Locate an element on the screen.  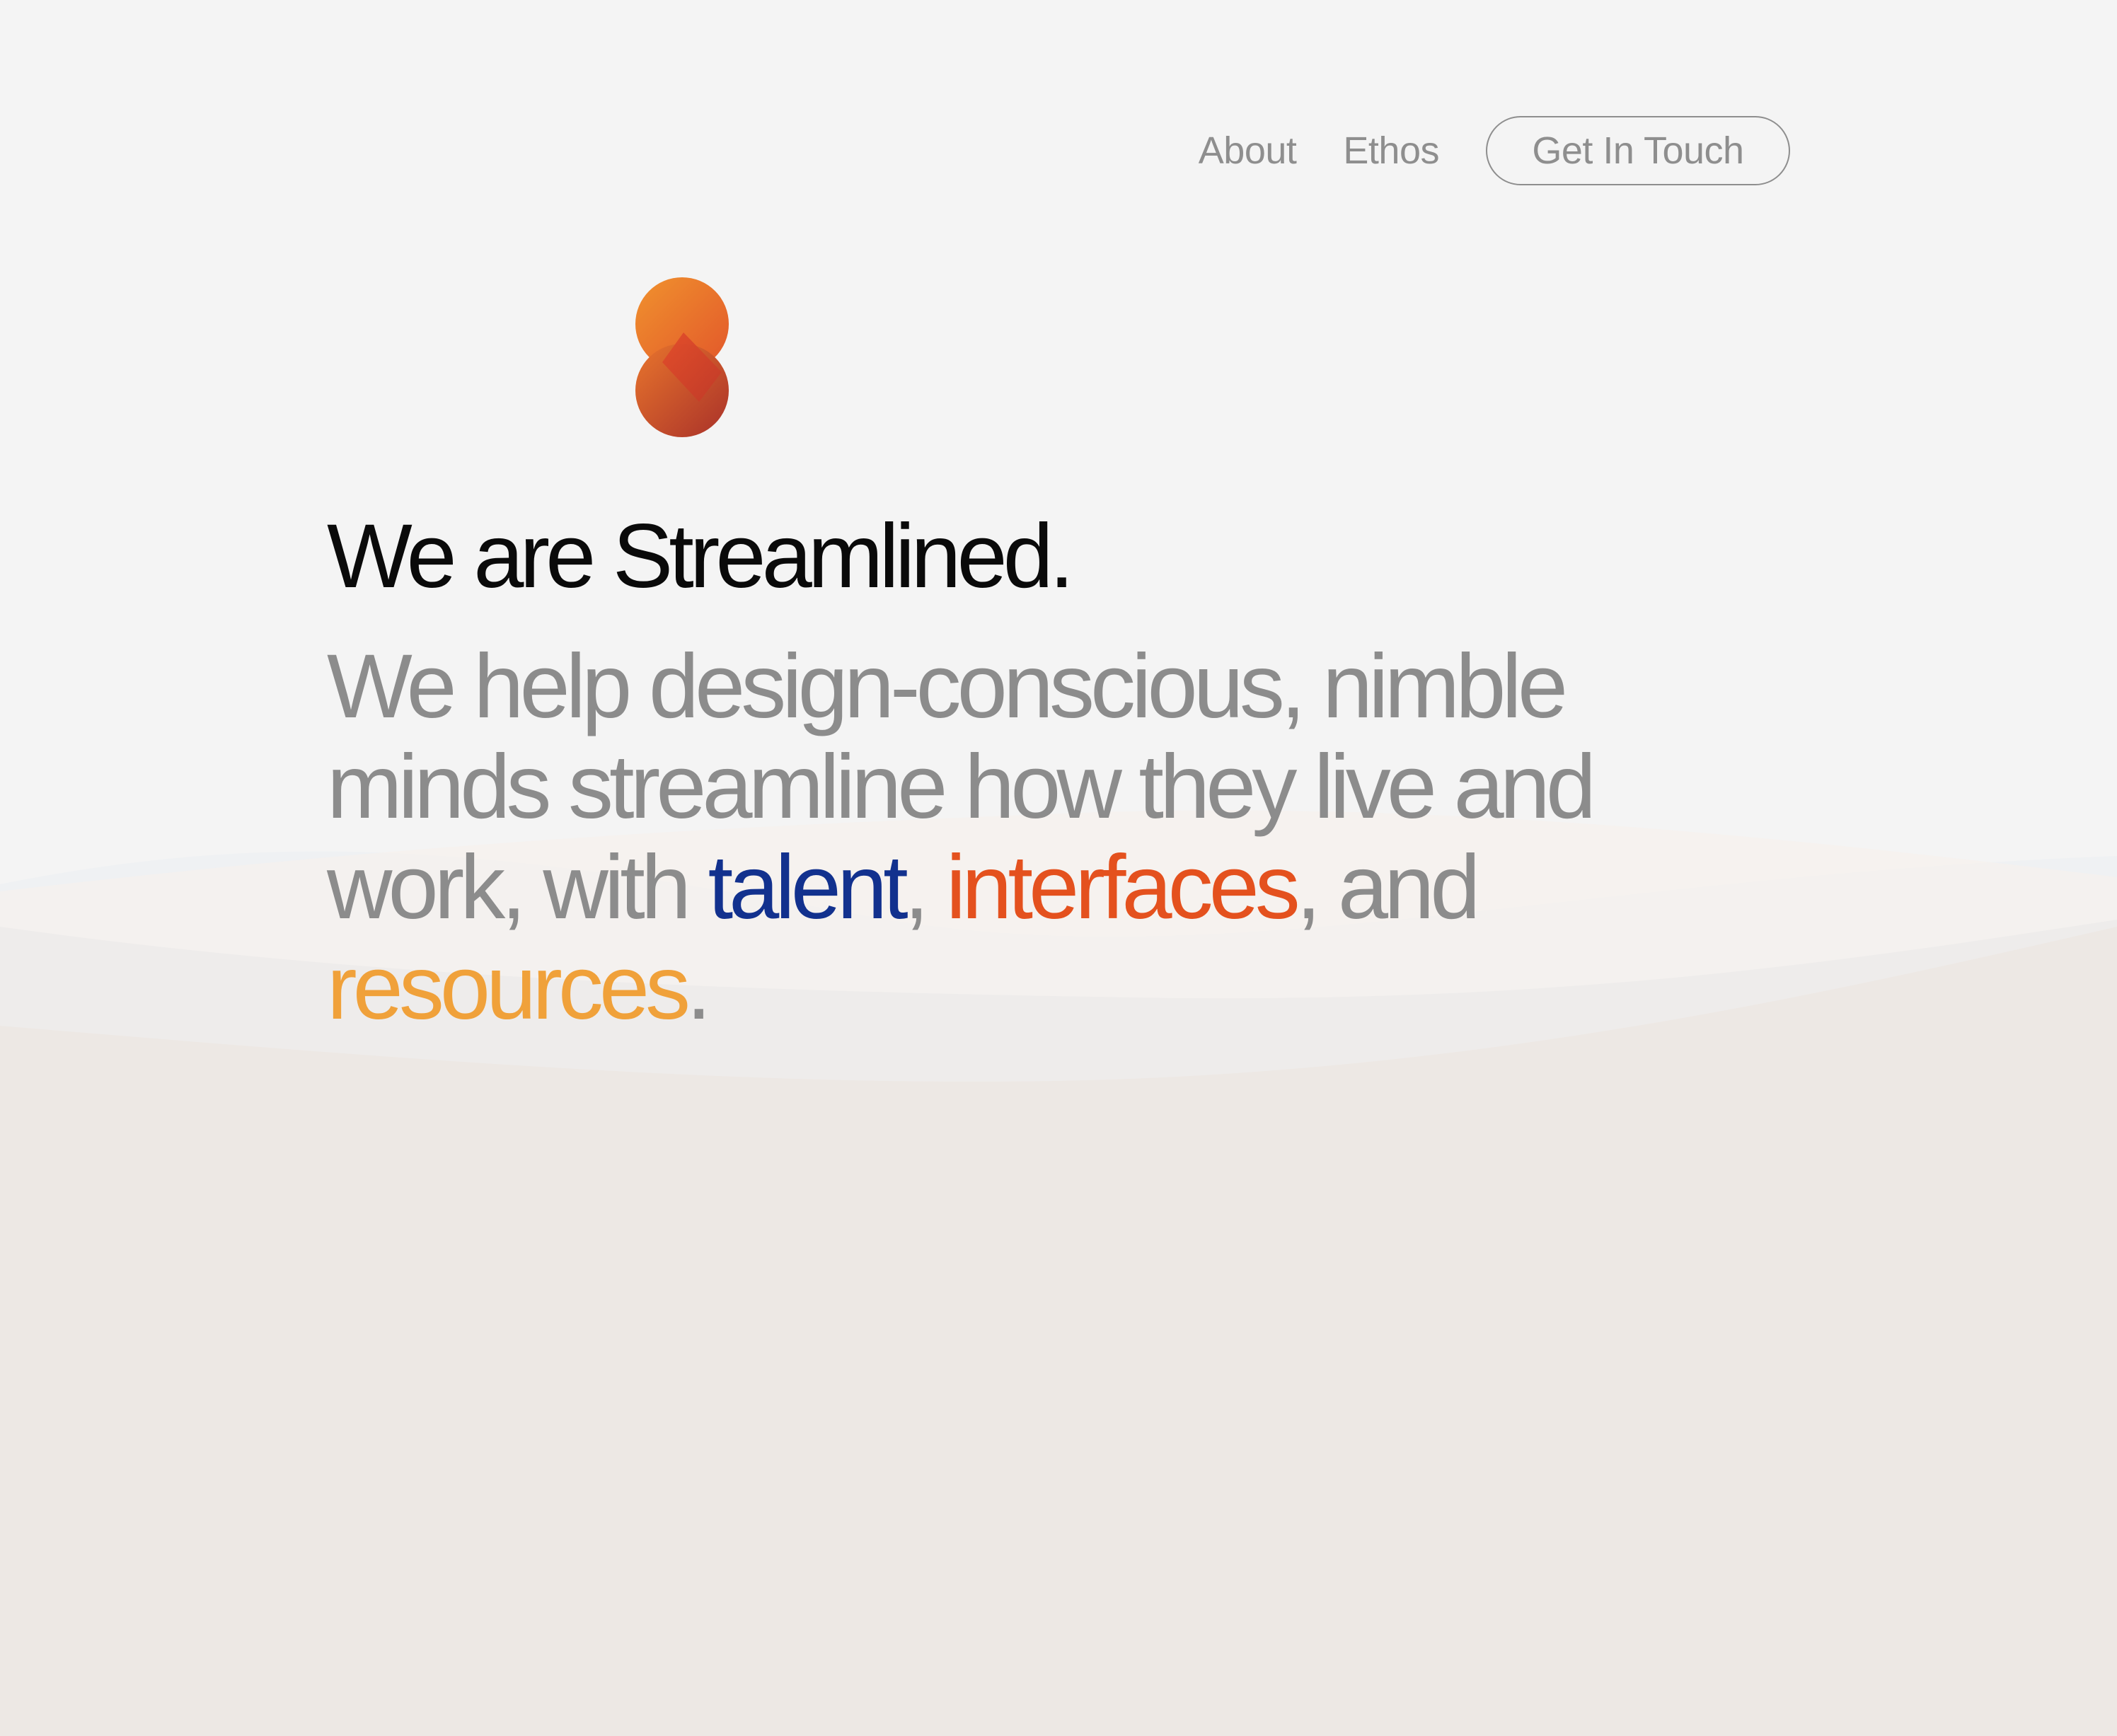
nav-link-ethos: Ethos is located at coordinates (1391, 151).